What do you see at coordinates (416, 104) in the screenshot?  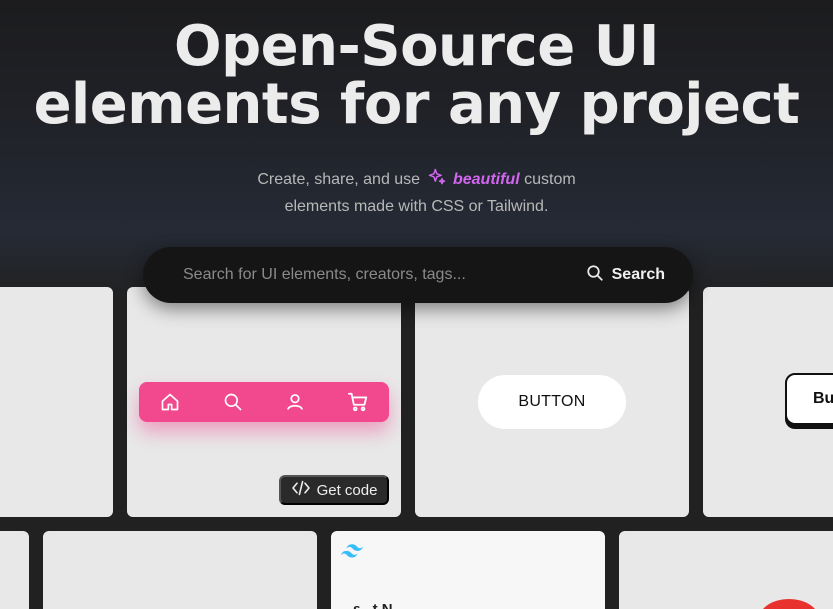 I see `hero-title-line2: elements for any project` at bounding box center [416, 104].